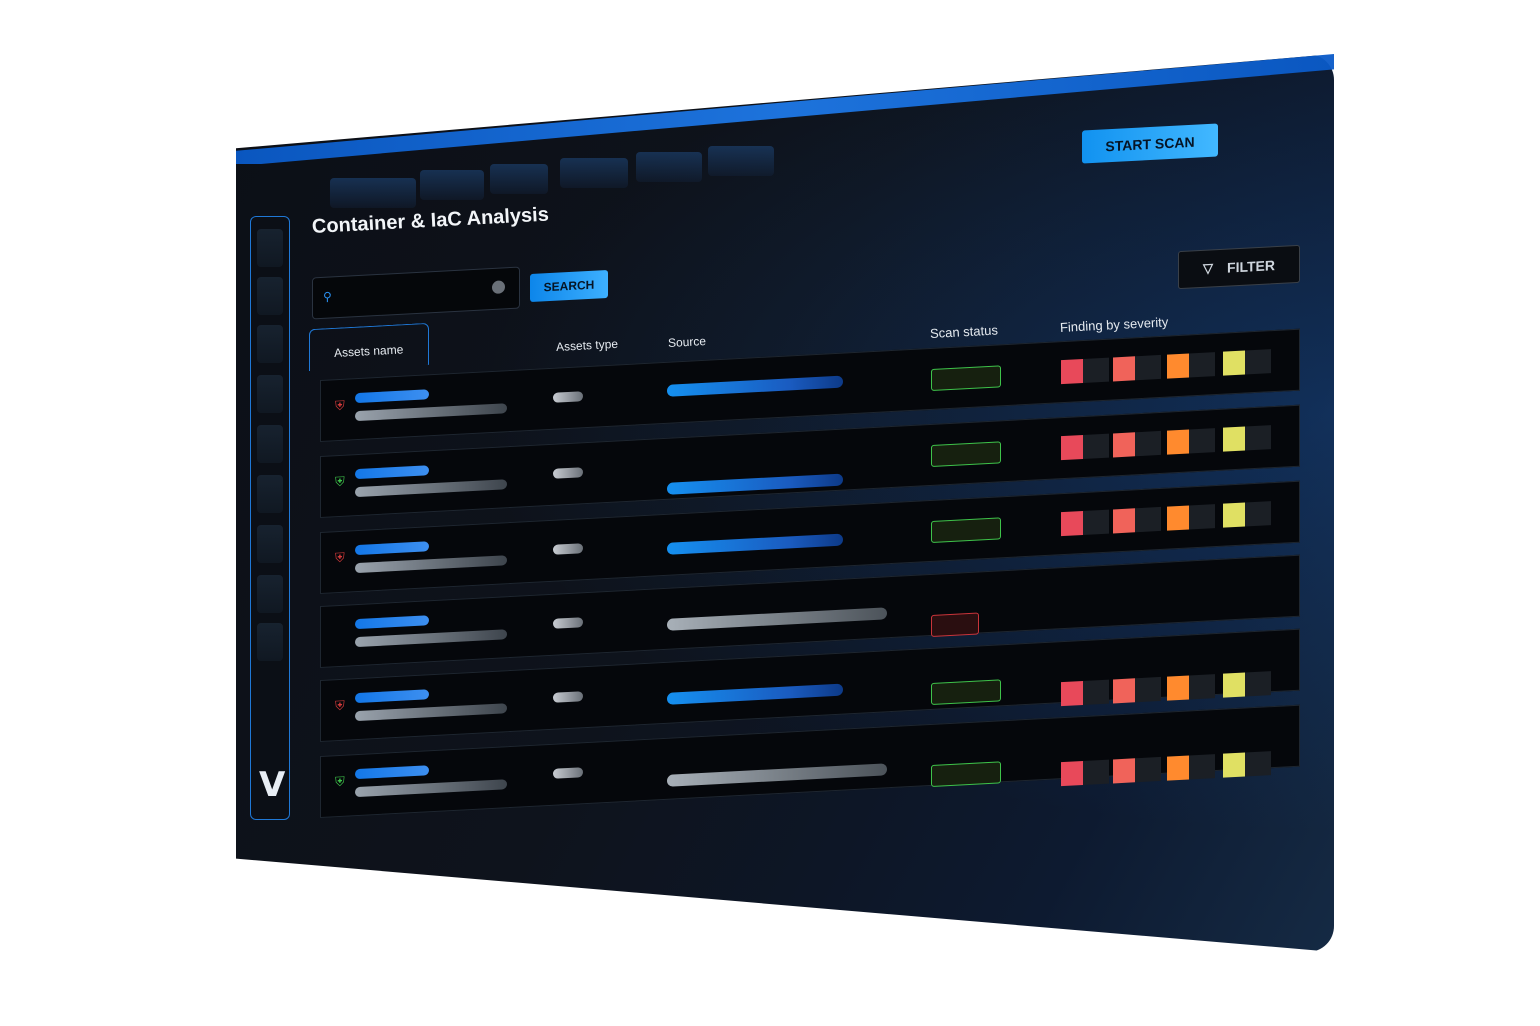  I want to click on sidebar: V, so click(270, 518).